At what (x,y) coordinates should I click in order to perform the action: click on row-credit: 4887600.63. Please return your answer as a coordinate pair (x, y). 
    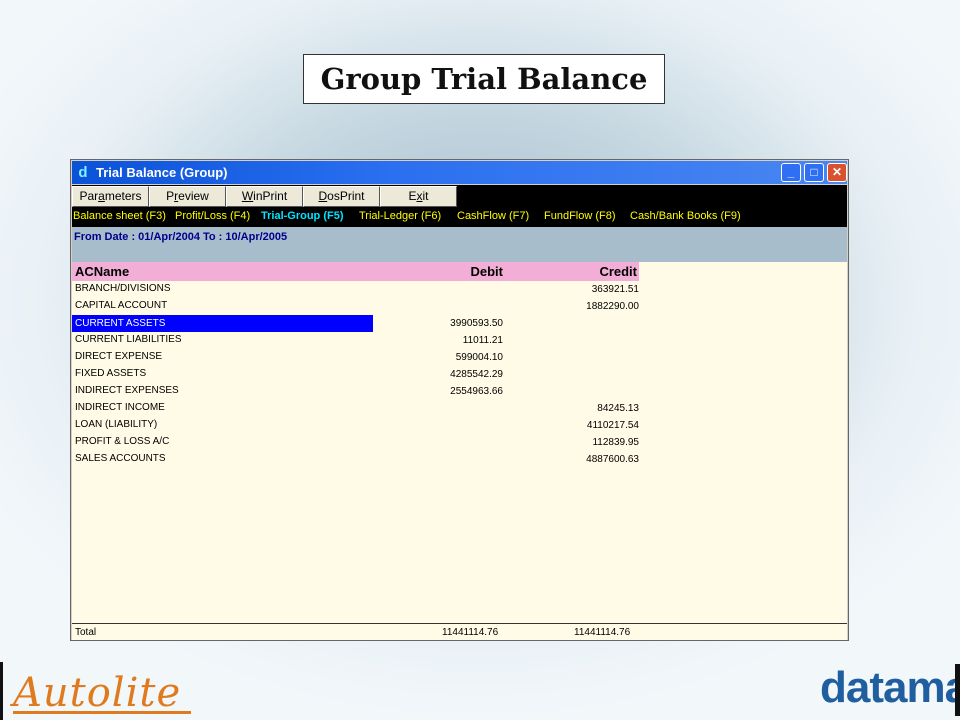
    Looking at the image, I should click on (612, 459).